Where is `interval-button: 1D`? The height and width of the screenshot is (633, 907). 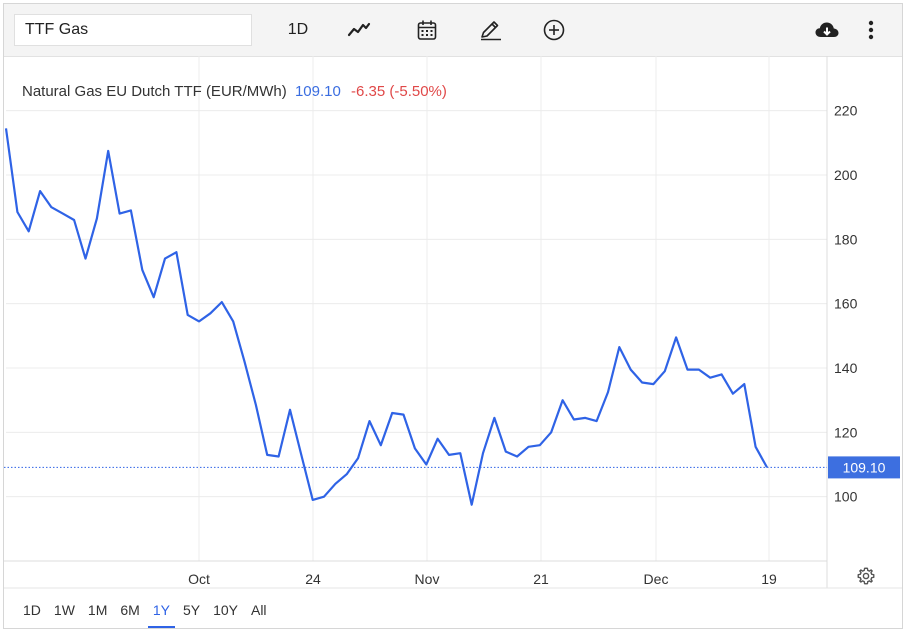
interval-button: 1D is located at coordinates (298, 30).